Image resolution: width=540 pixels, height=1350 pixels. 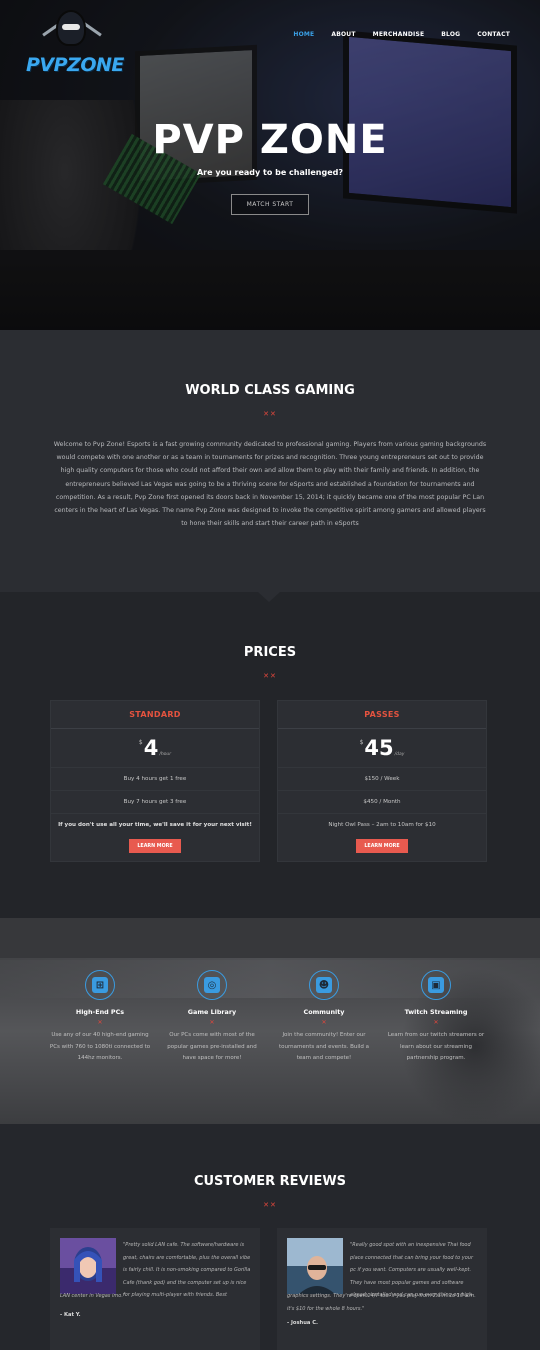 What do you see at coordinates (382, 715) in the screenshot?
I see `plan-name: PASSES` at bounding box center [382, 715].